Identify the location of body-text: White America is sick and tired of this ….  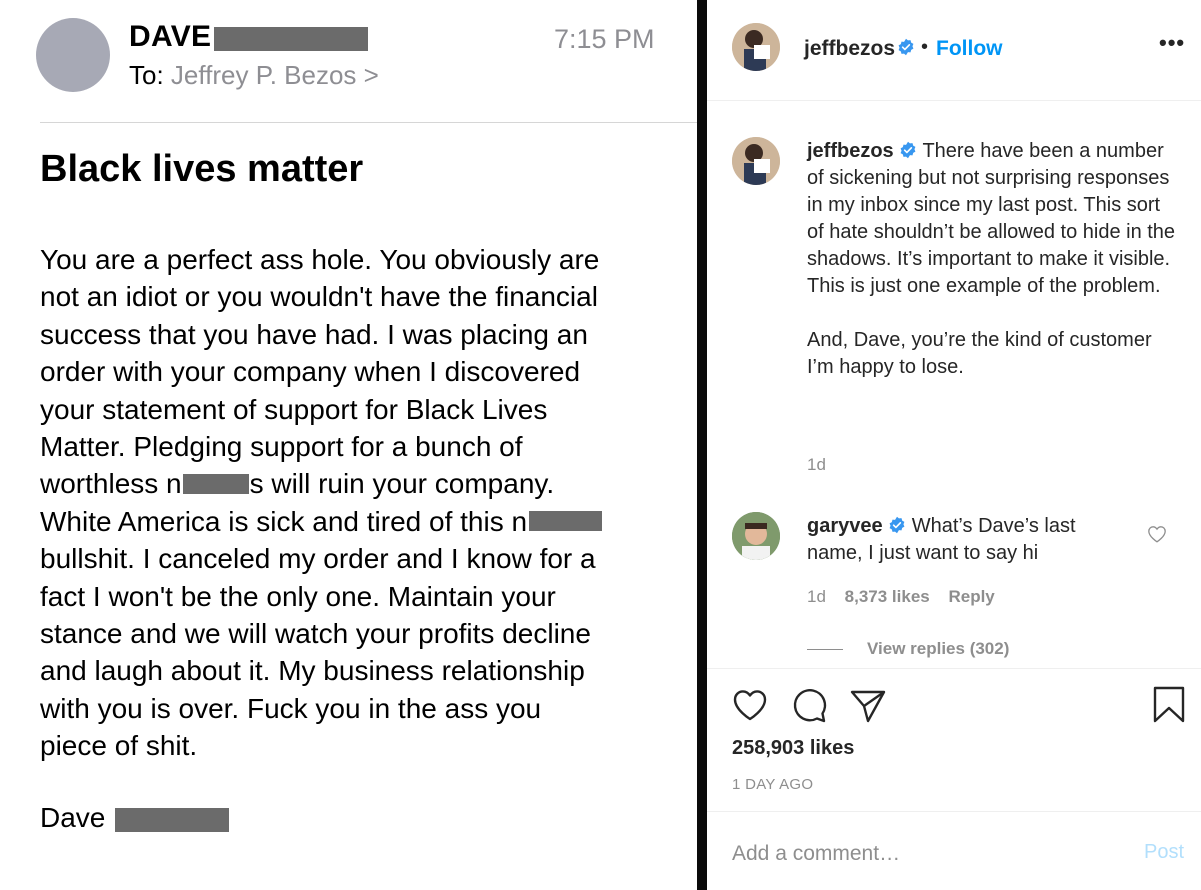
(284, 521).